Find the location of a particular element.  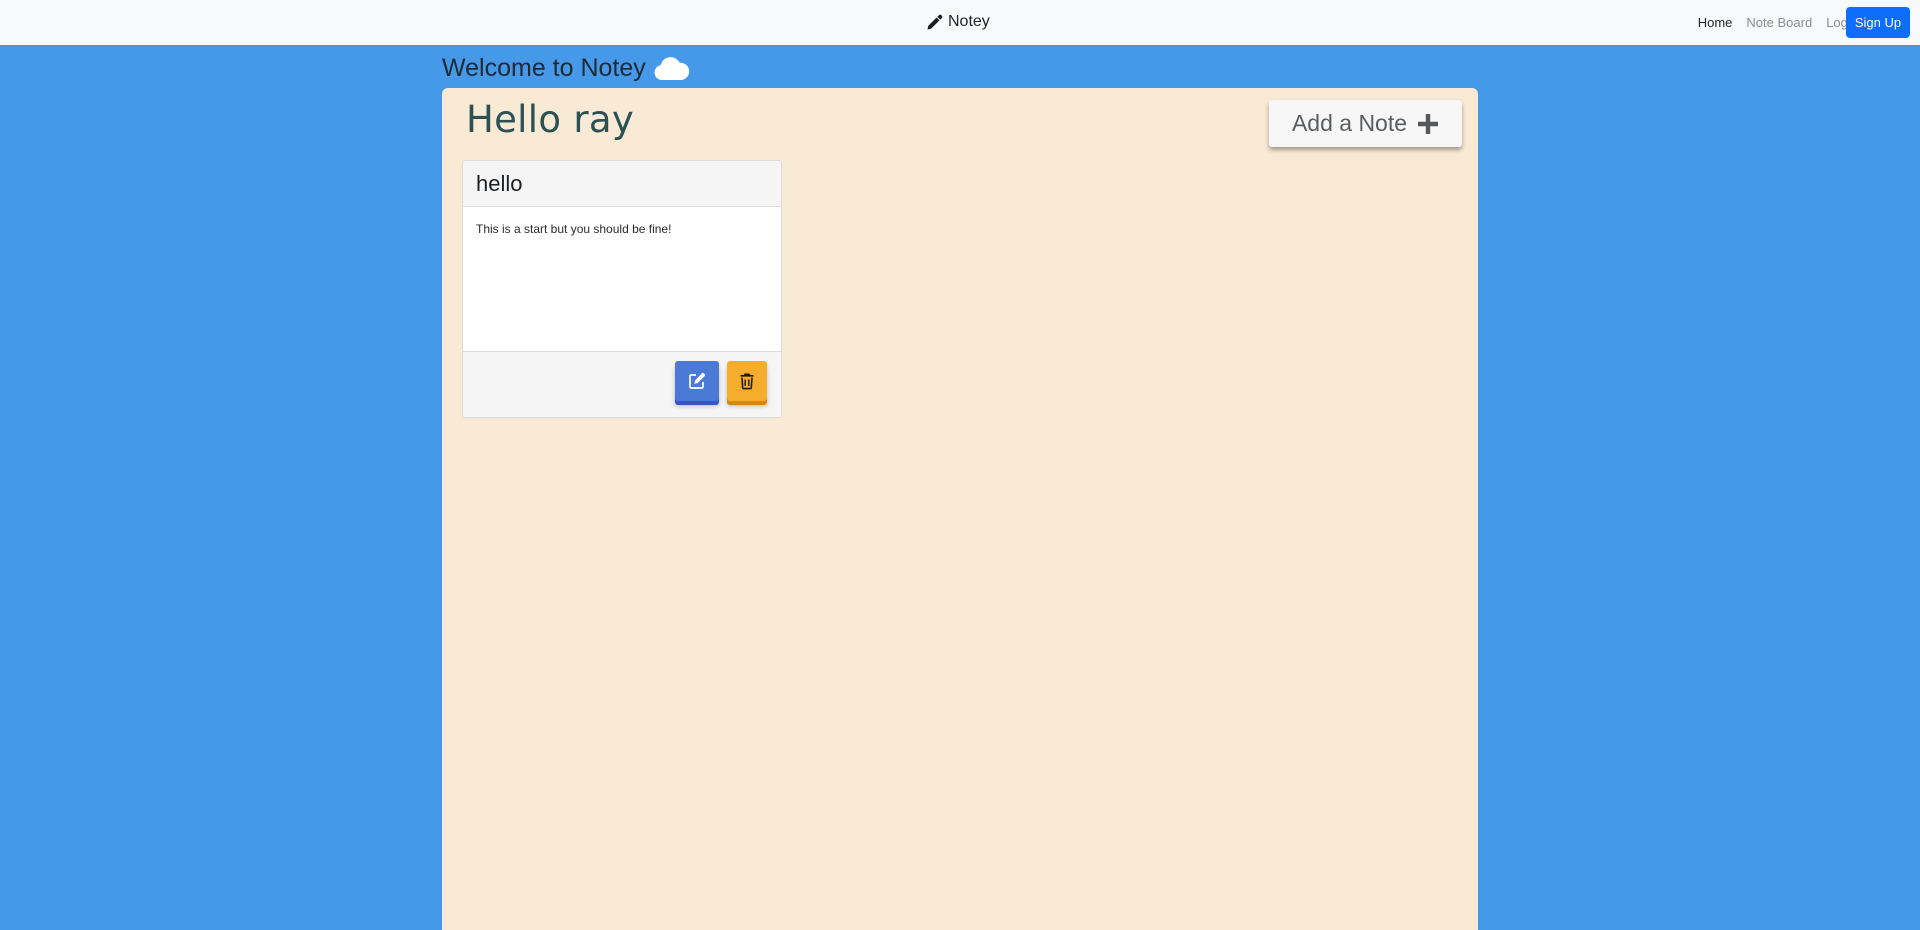

delete-note-button is located at coordinates (747, 381).